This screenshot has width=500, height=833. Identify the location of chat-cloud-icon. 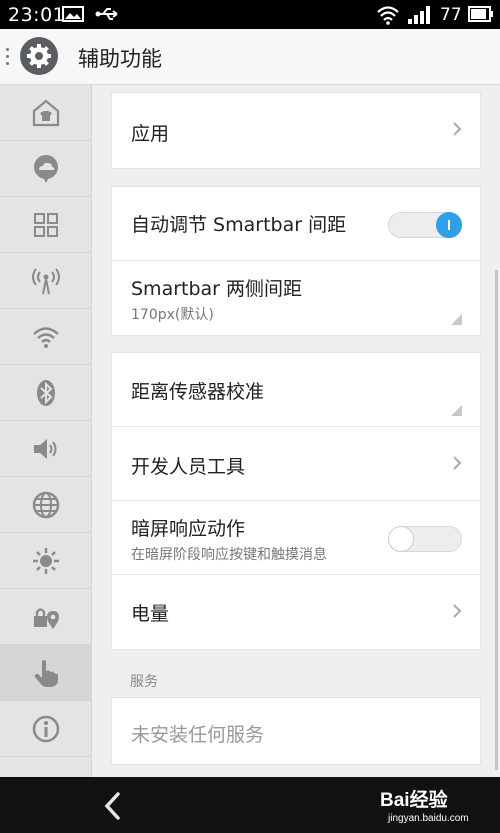
(45, 168).